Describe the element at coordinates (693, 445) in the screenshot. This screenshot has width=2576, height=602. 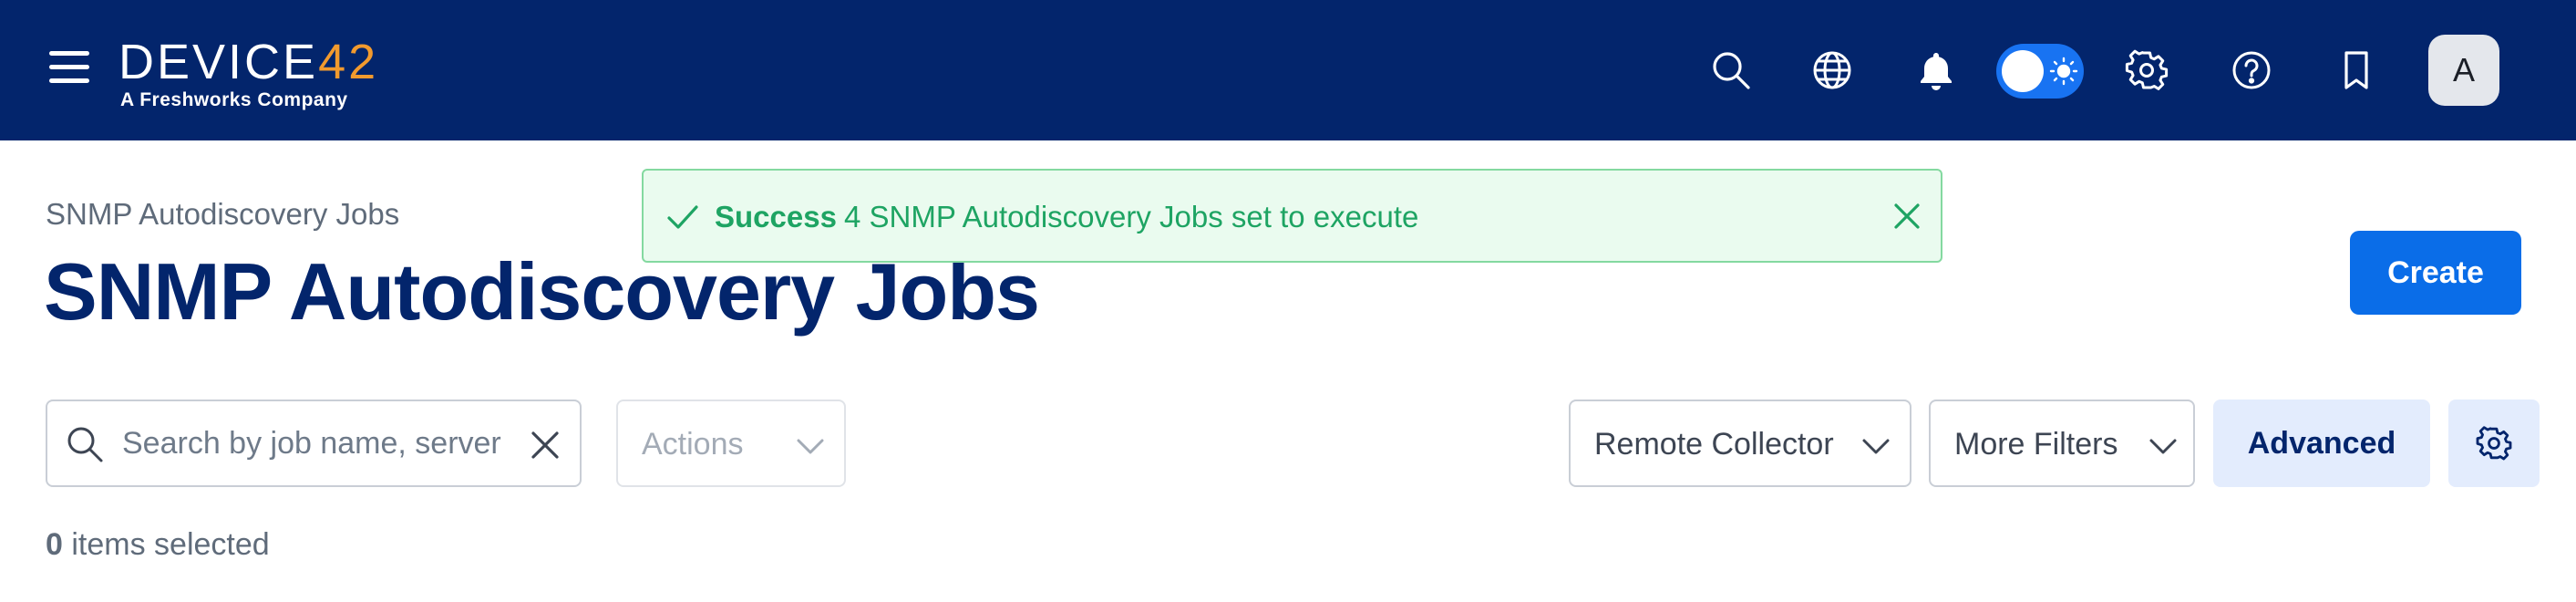
I see `actions-label: Actions` at that location.